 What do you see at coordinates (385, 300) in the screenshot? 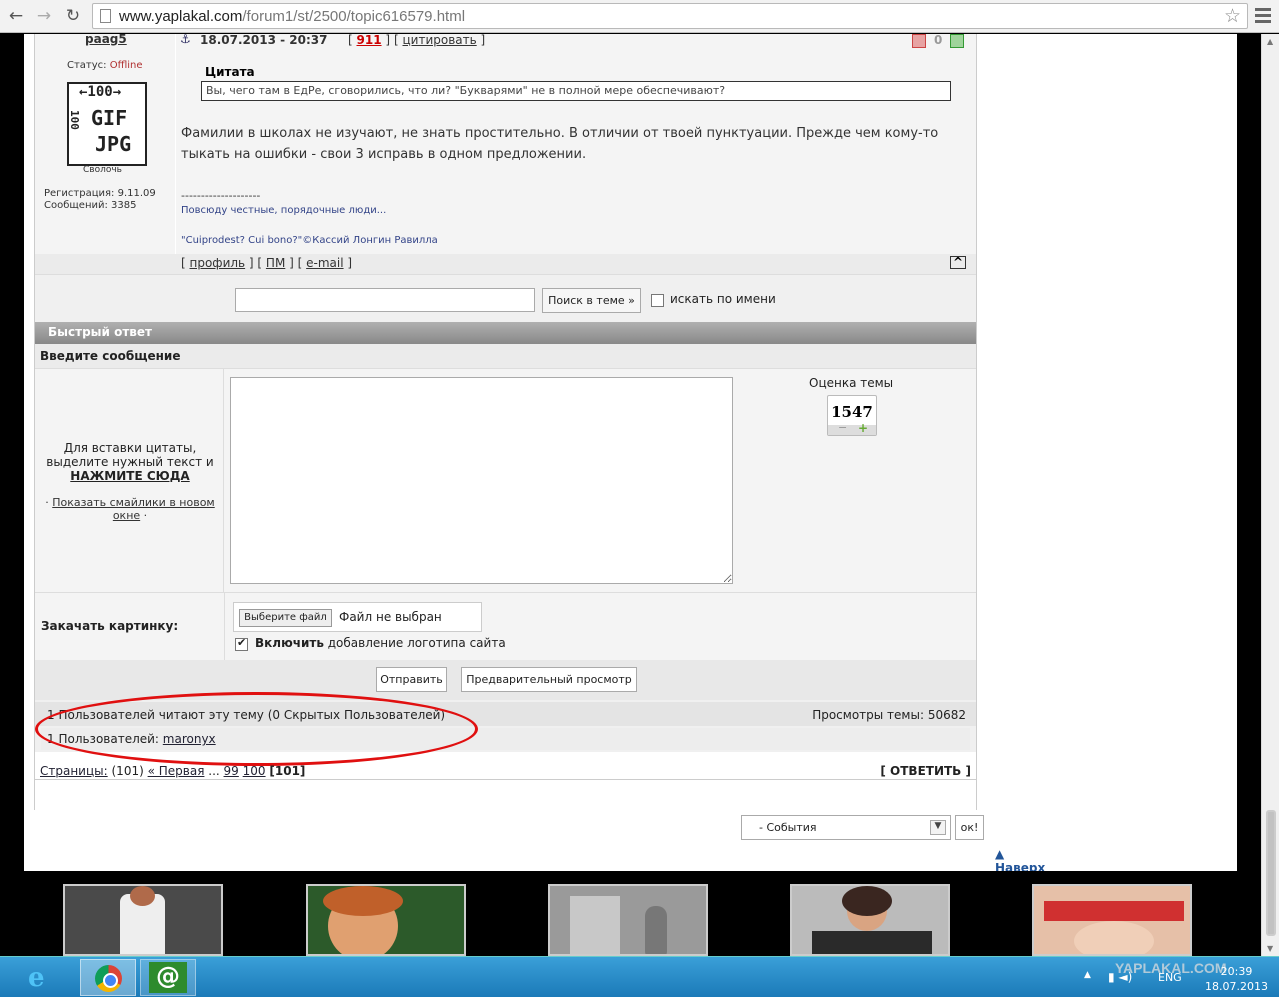
I see `search-input` at bounding box center [385, 300].